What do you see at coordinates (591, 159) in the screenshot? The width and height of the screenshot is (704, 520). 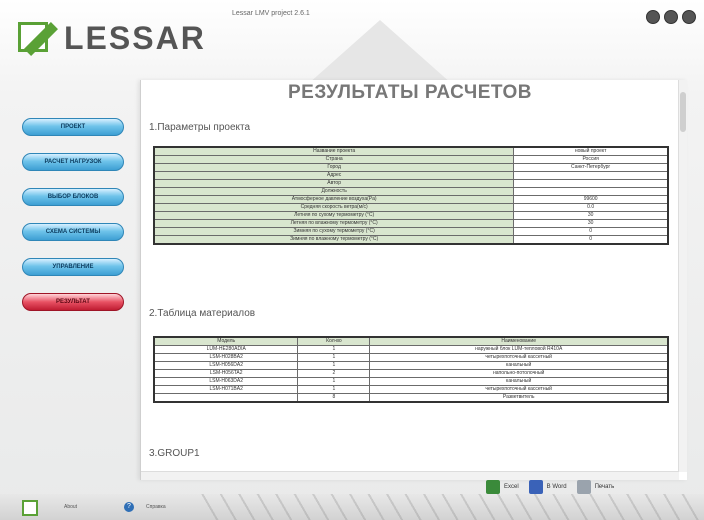 I see `param-value: Россия` at bounding box center [591, 159].